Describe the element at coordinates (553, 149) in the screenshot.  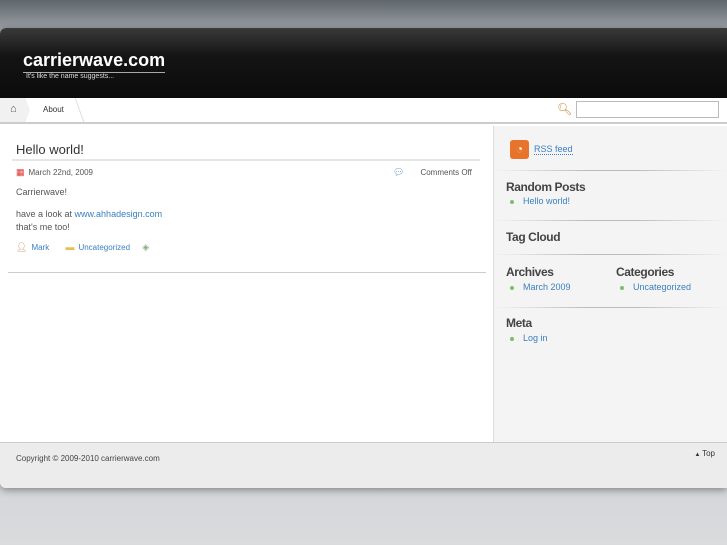
I see `rss-feed-link: RSS feed` at that location.